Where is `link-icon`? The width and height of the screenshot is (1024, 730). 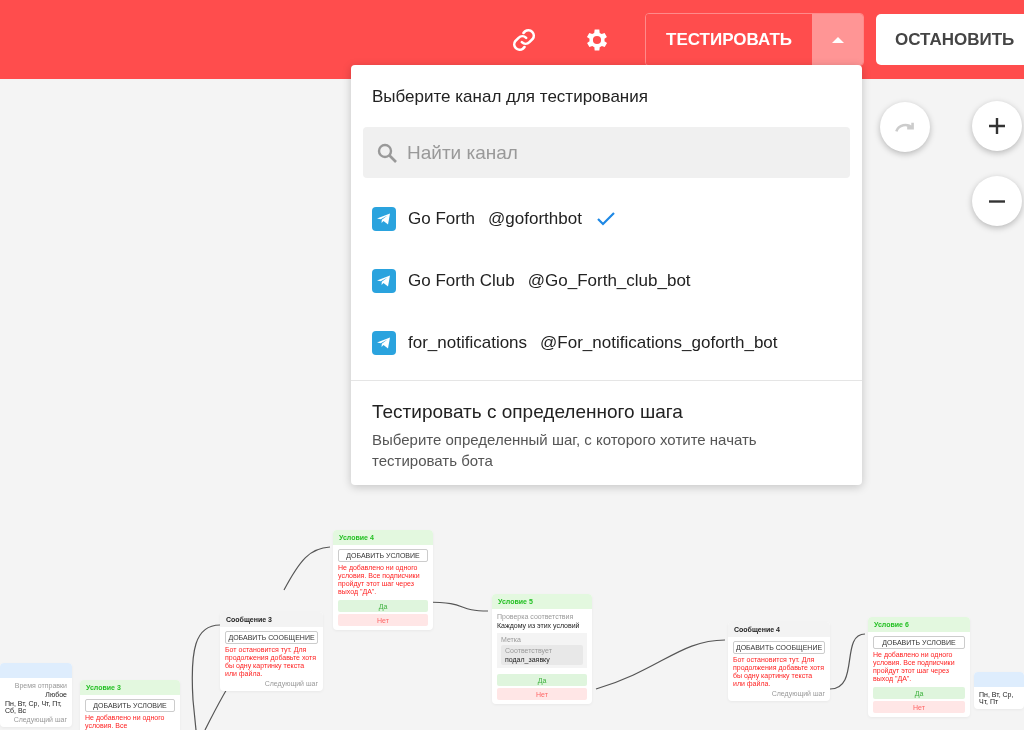 link-icon is located at coordinates (524, 39).